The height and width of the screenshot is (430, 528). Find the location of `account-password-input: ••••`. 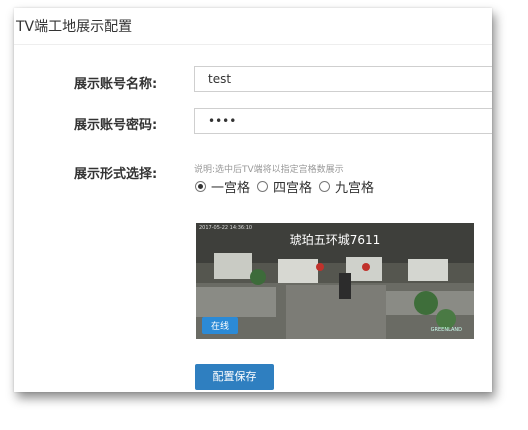

account-password-input: •••• is located at coordinates (343, 121).